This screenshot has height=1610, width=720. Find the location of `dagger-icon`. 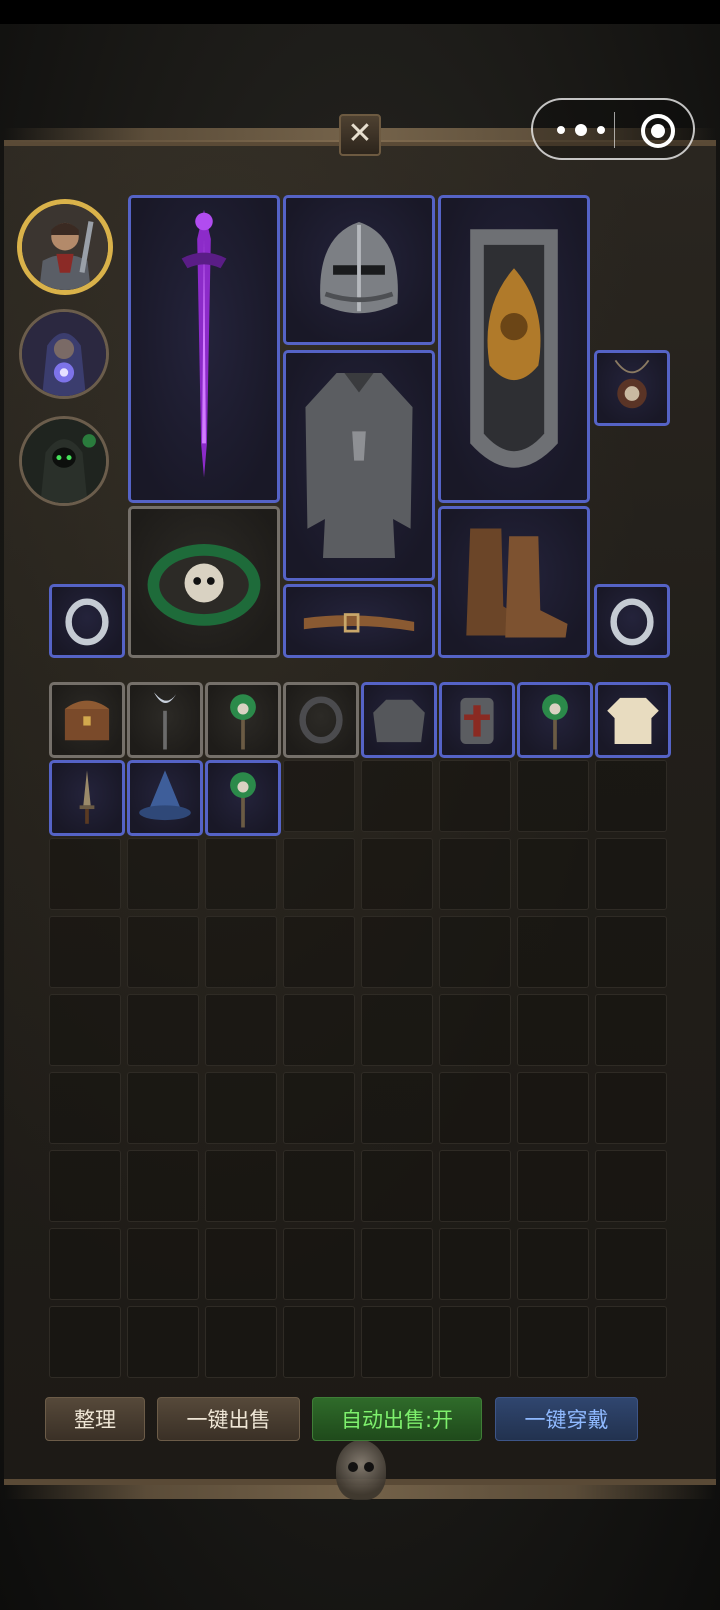

dagger-icon is located at coordinates (87, 797).